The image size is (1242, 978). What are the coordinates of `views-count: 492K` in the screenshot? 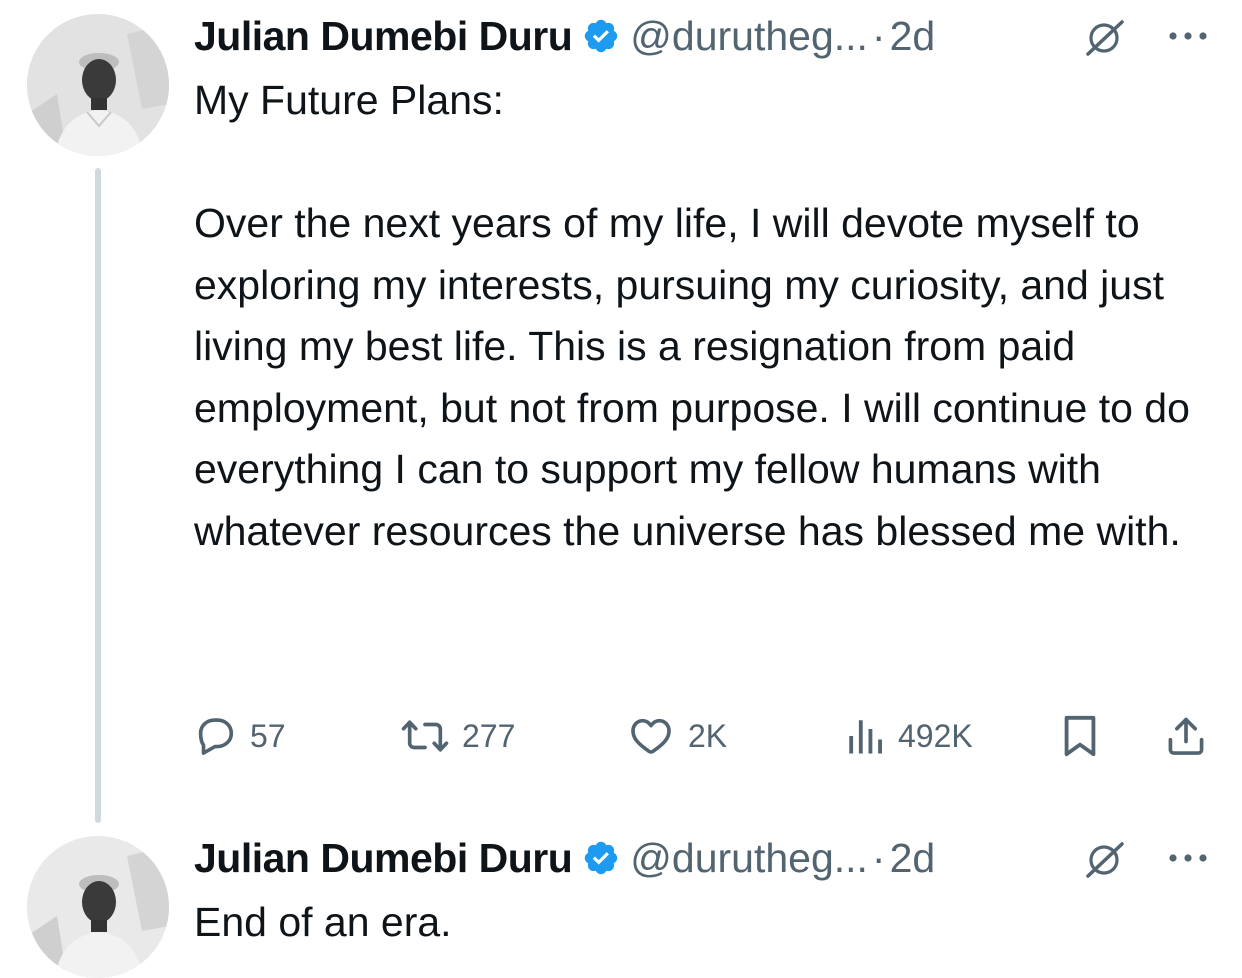 It's located at (935, 735).